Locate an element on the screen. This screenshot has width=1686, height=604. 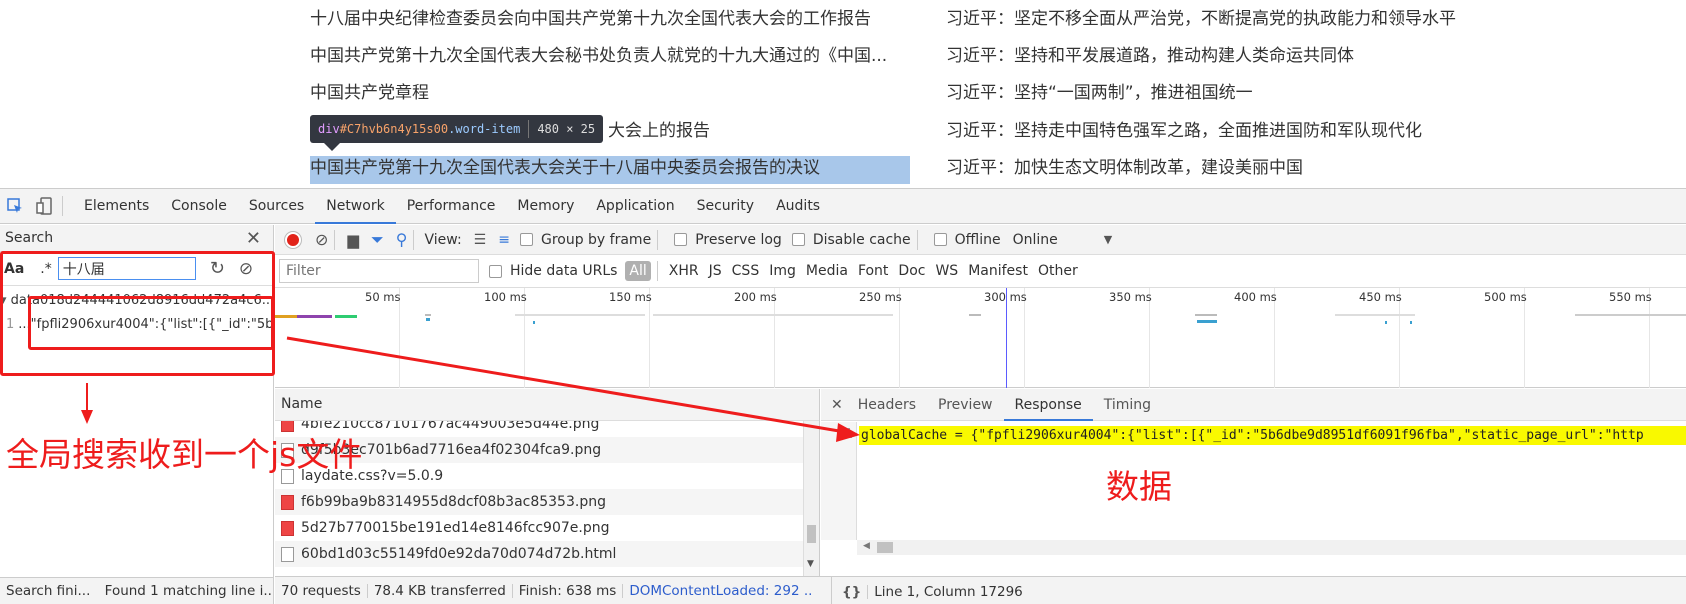
annotation-arrow-right is located at coordinates (566, 385).